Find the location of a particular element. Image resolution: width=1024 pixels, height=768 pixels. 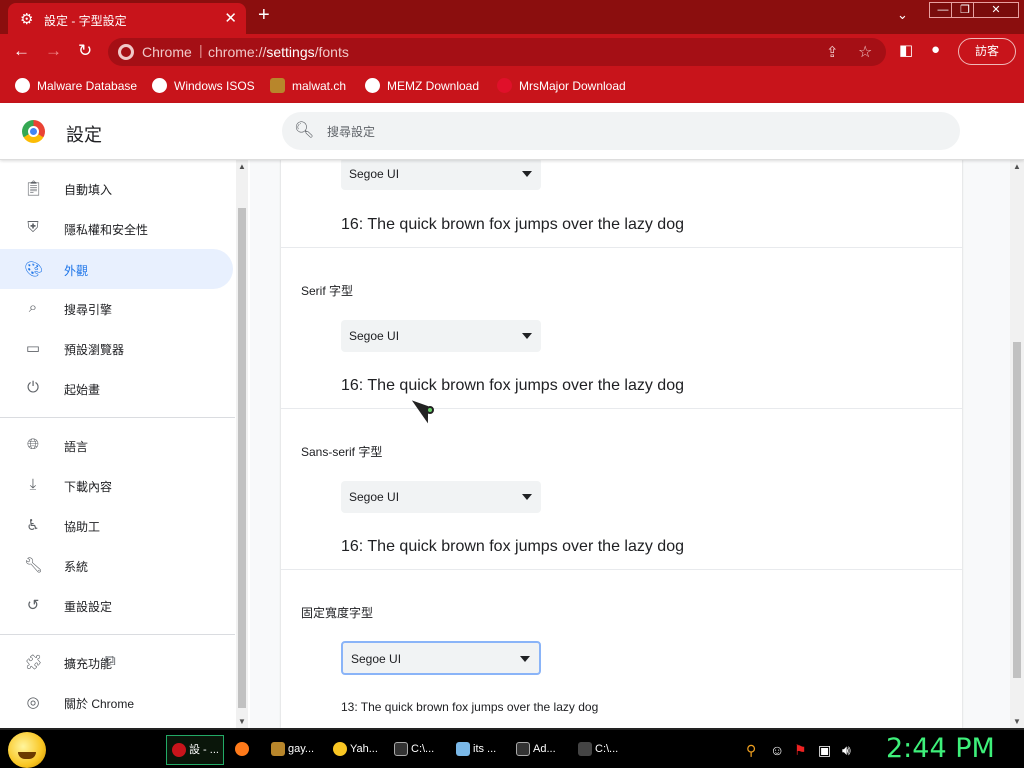

smiley-icon is located at coordinates (340, 749).